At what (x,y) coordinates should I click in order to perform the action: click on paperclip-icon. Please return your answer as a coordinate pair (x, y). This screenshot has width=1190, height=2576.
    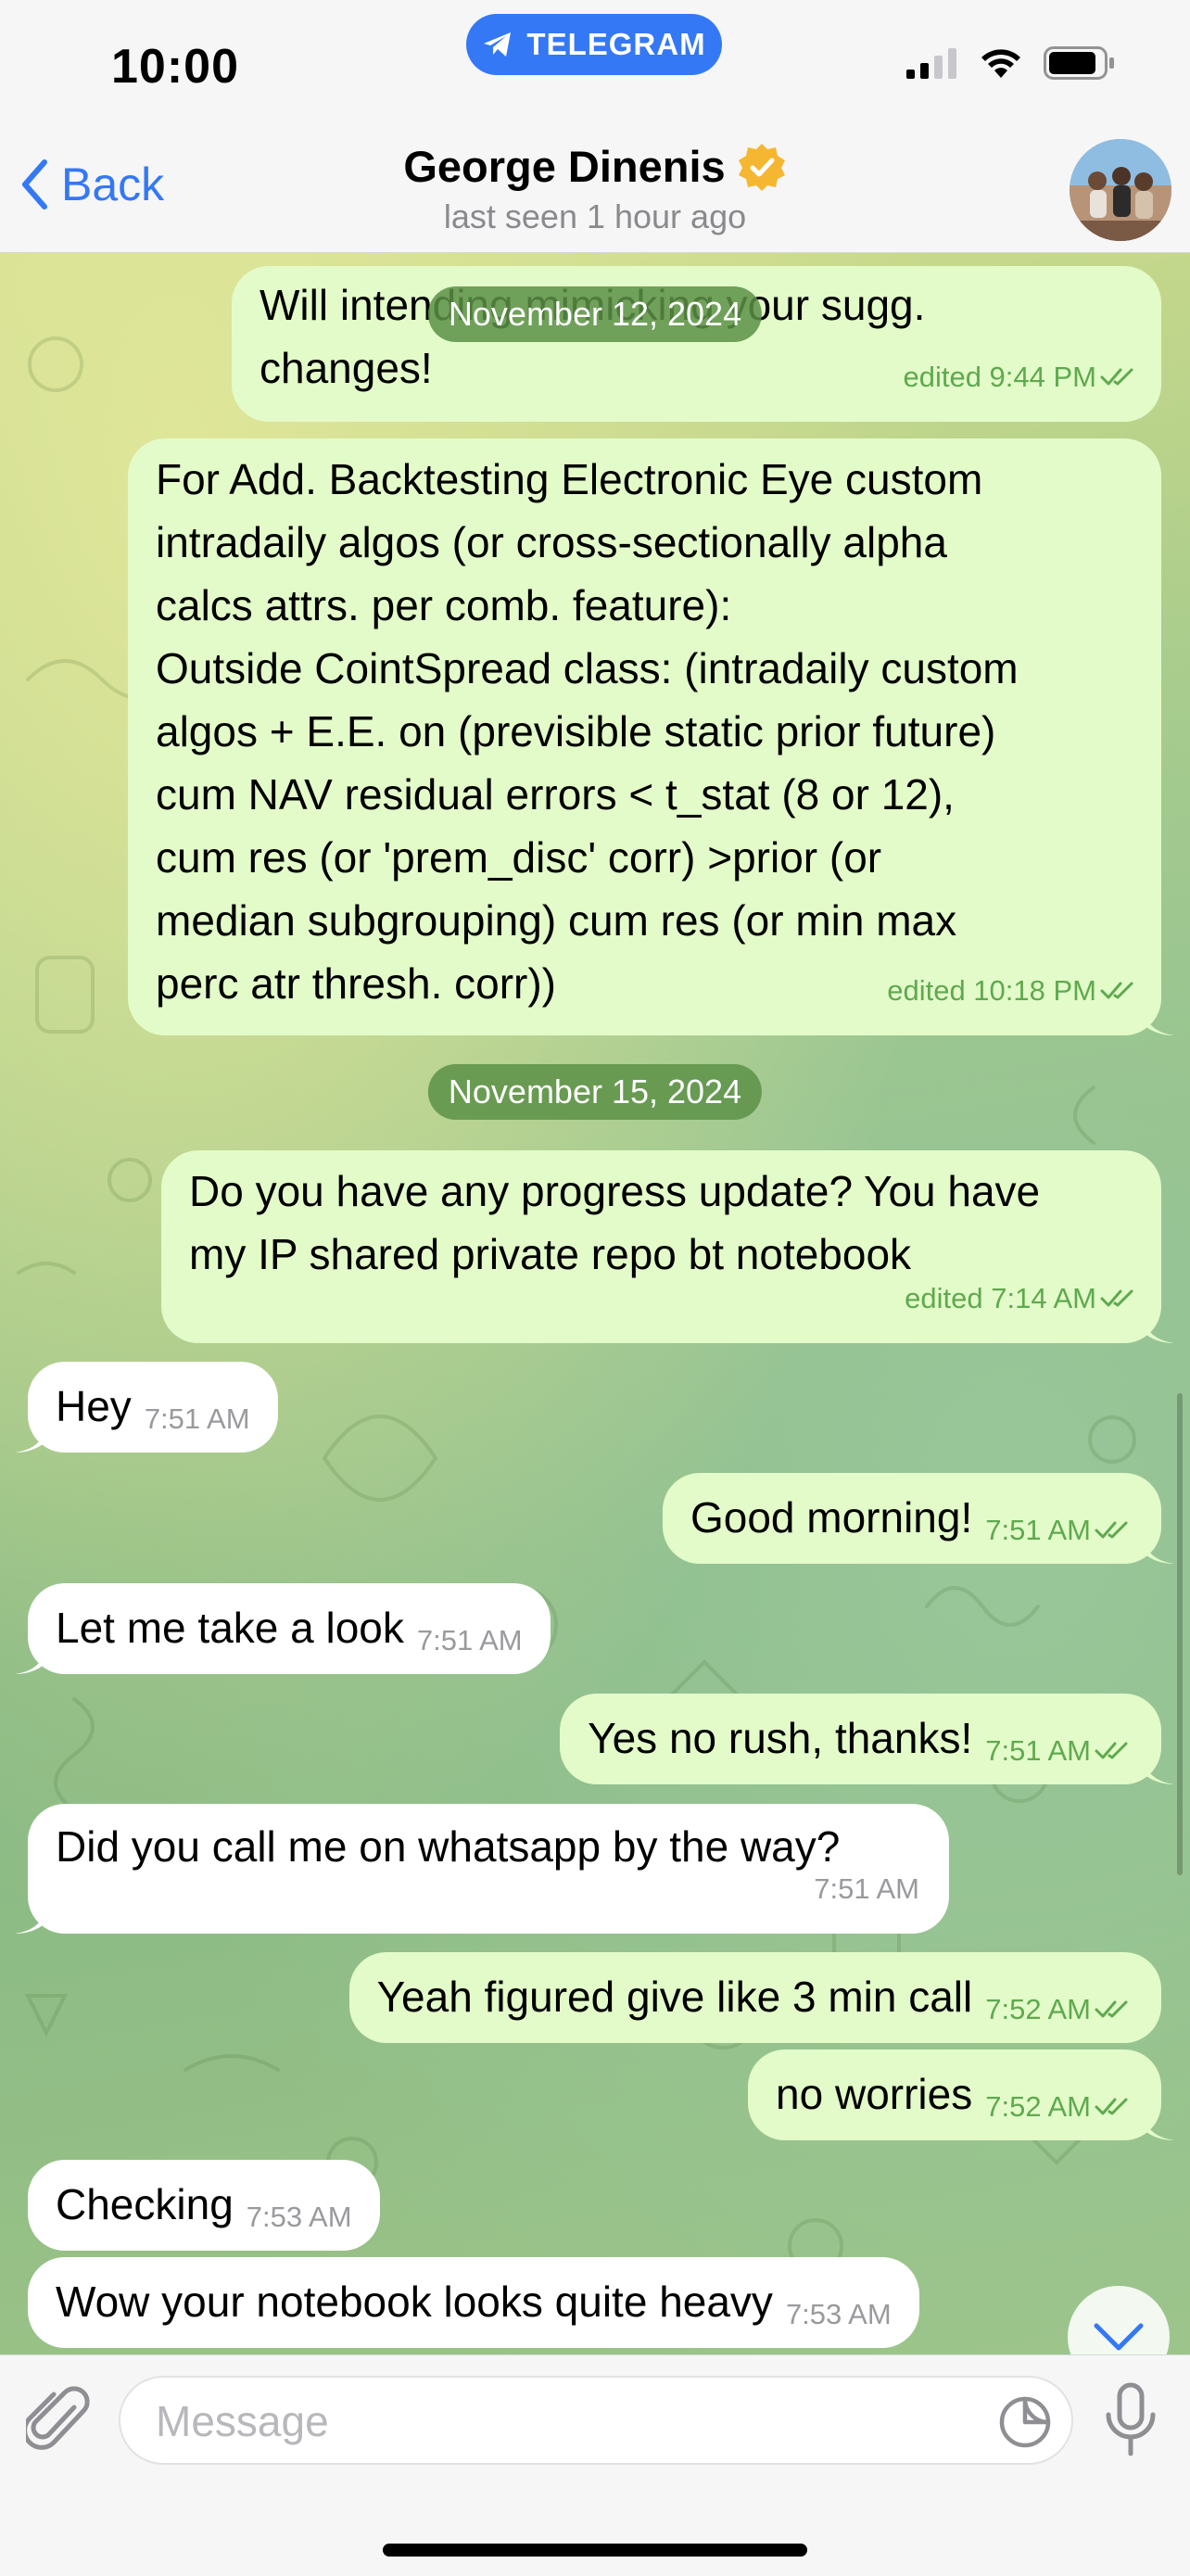
    Looking at the image, I should click on (58, 2420).